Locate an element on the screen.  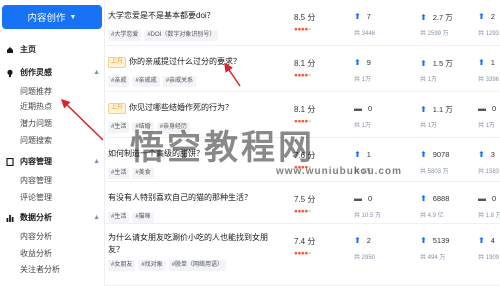
topic-tag: #女朋友 is located at coordinates (122, 265).